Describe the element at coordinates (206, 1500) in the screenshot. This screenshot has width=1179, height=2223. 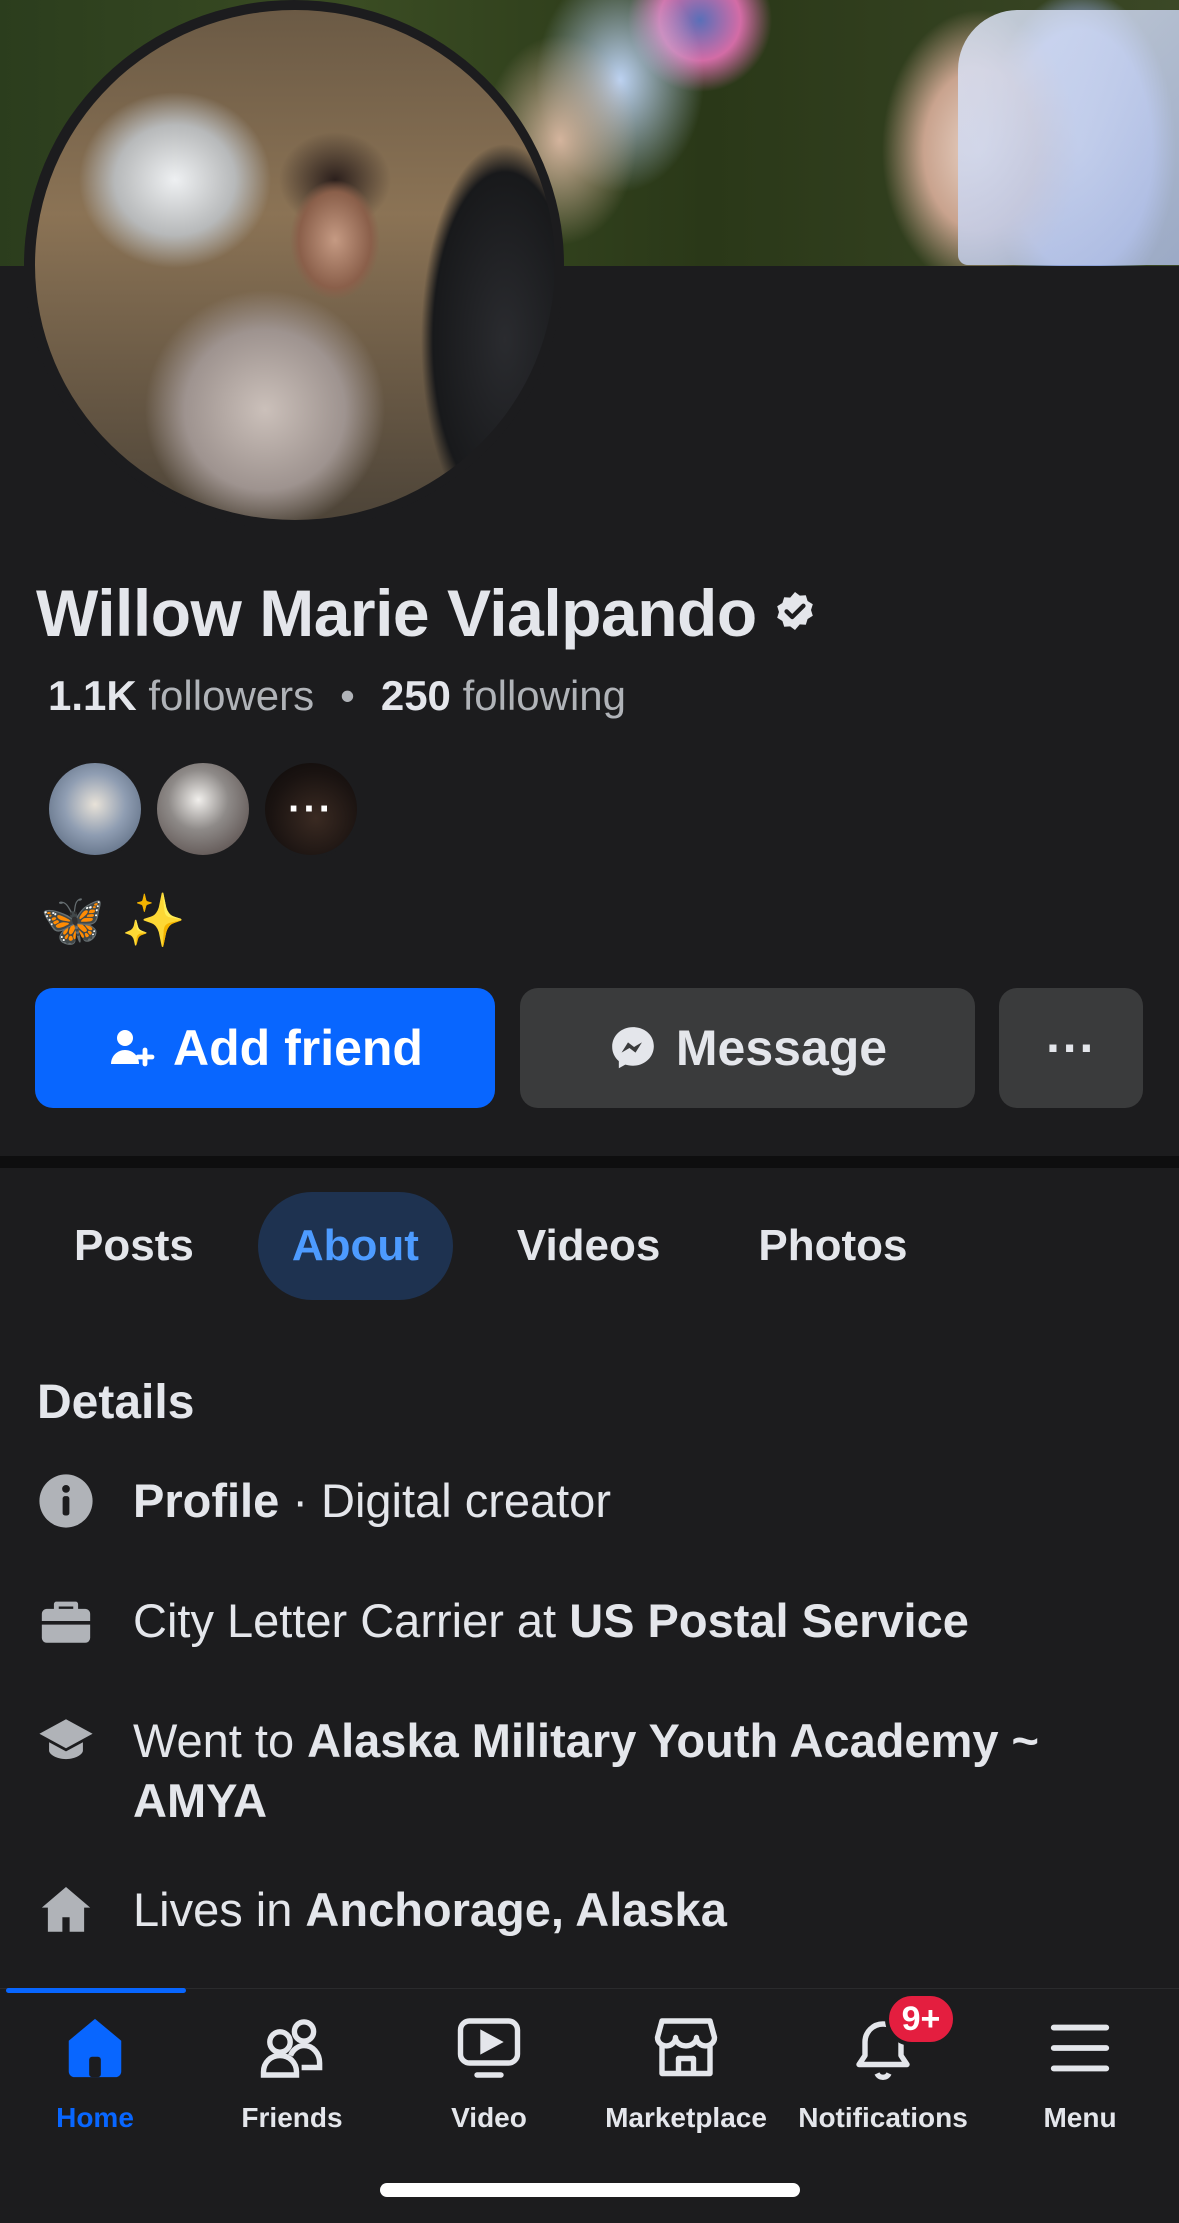
I see `detail-profile-label: Profile` at that location.